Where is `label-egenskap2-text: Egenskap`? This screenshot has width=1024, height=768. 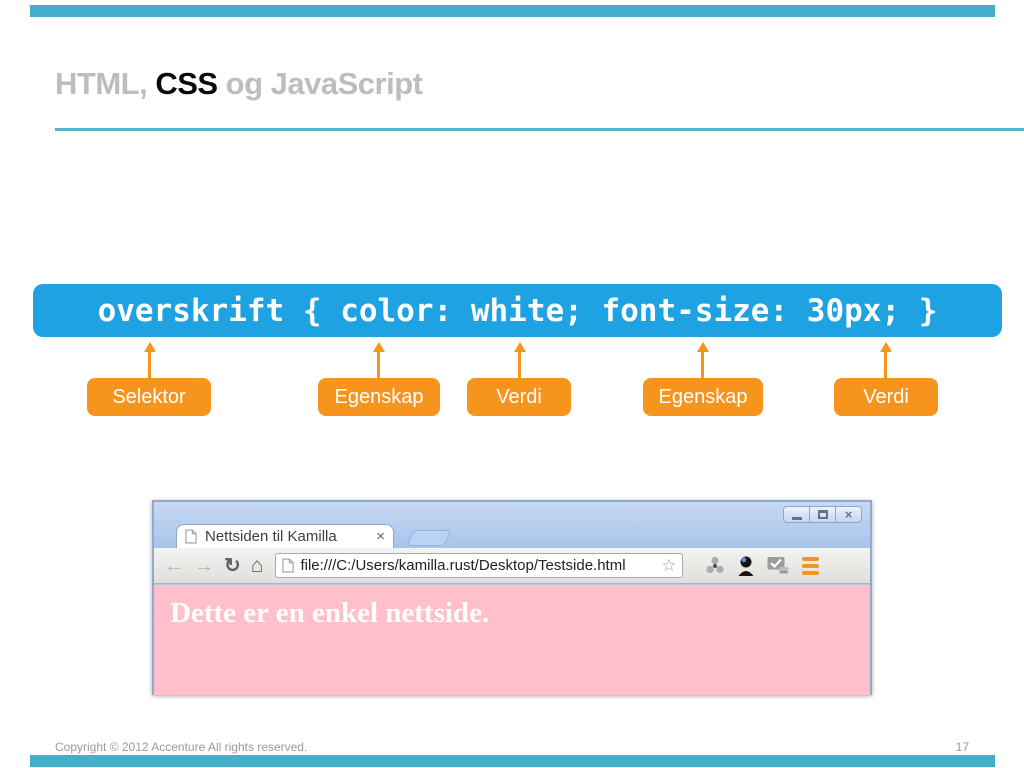
label-egenskap2-text: Egenskap is located at coordinates (703, 396).